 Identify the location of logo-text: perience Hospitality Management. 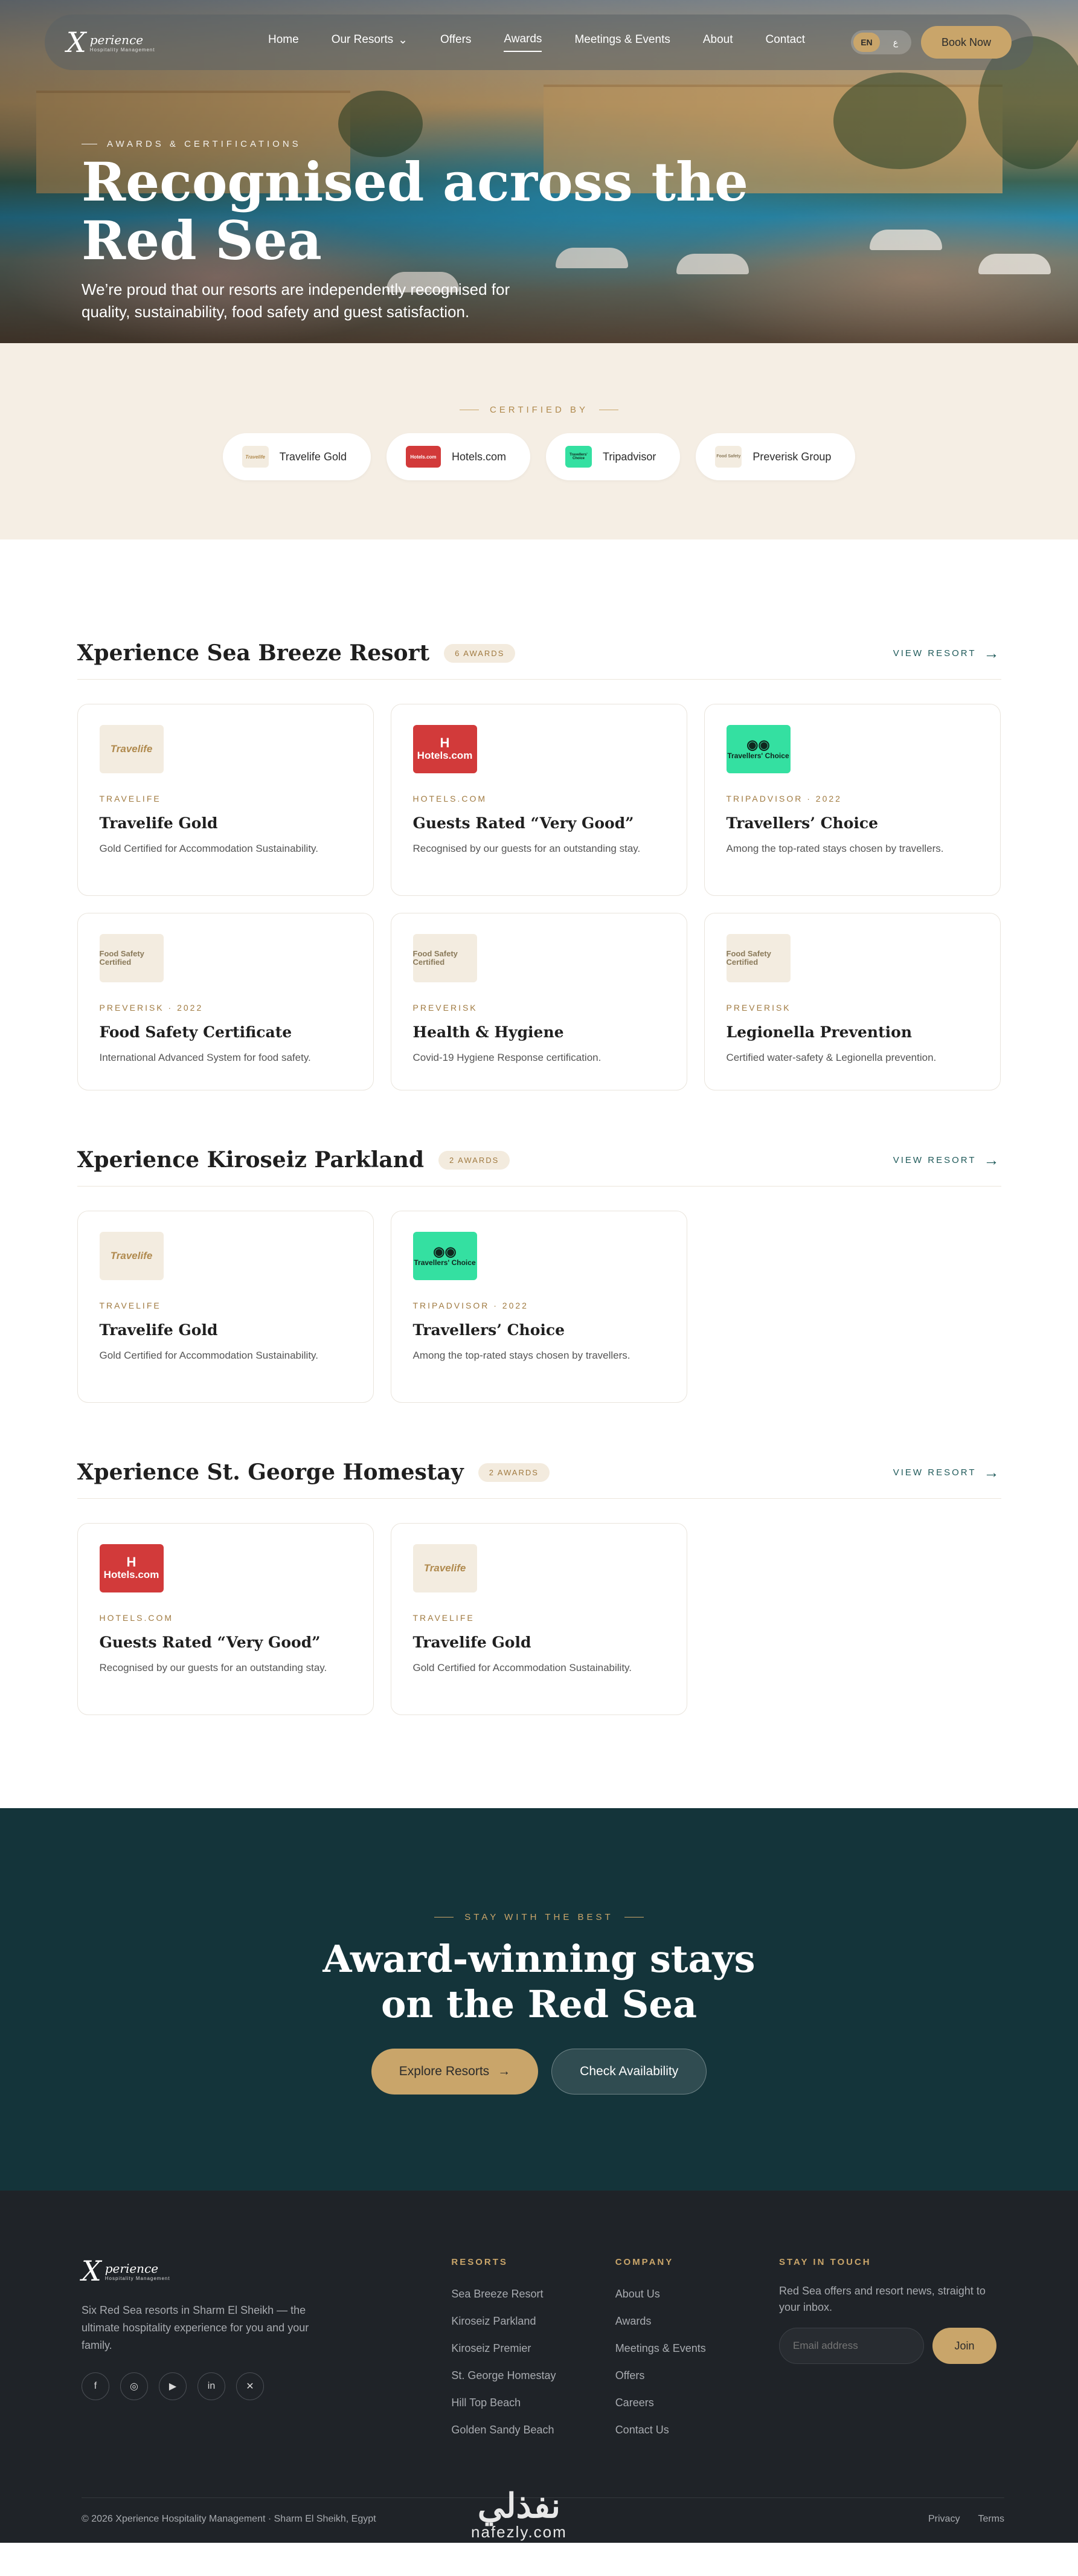
(122, 43).